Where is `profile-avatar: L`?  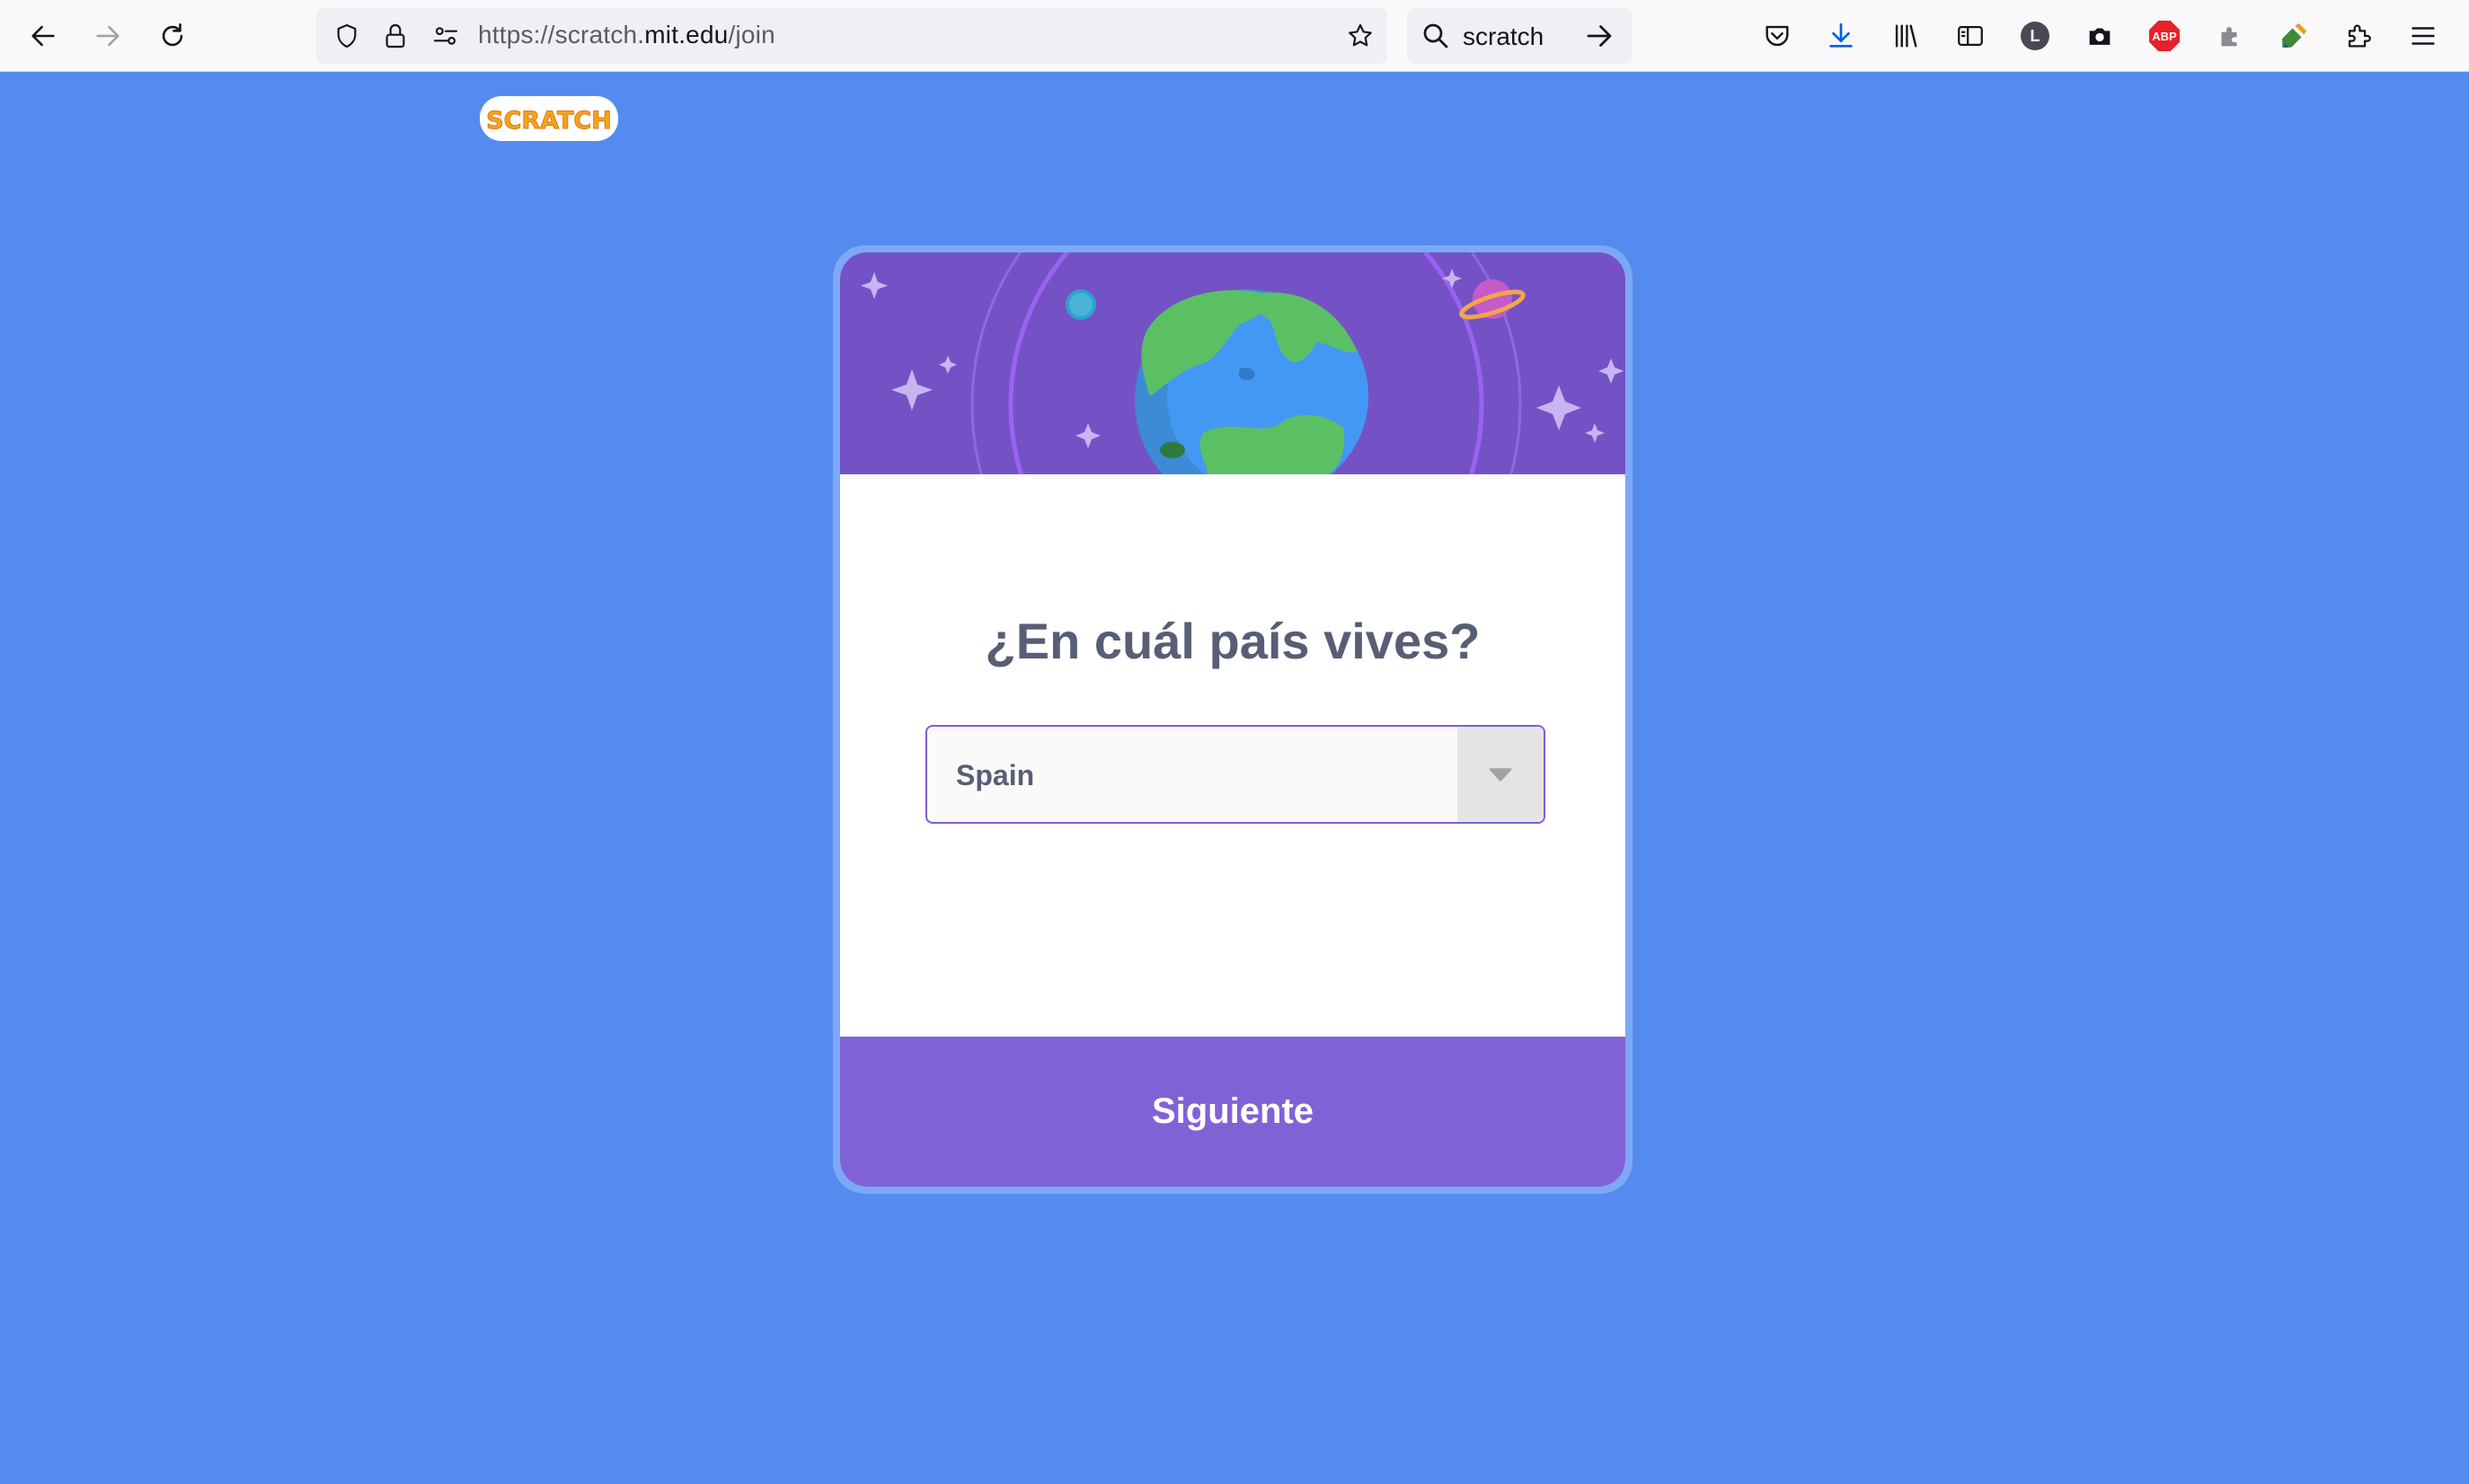
profile-avatar: L is located at coordinates (2035, 36).